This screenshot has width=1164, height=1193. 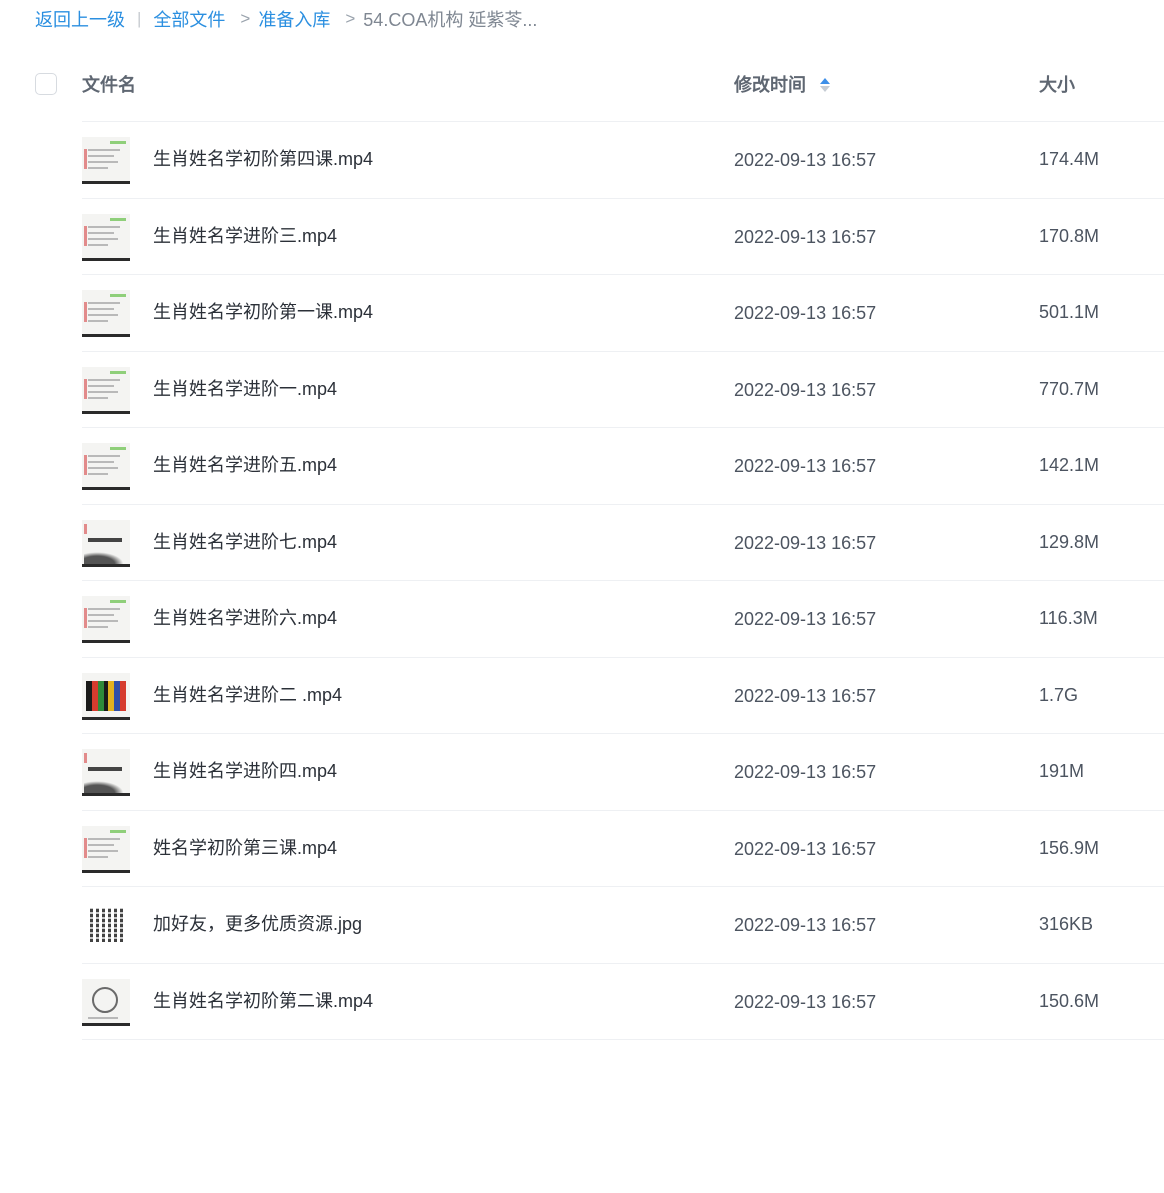 What do you see at coordinates (1062, 771) in the screenshot?
I see `file-size: 191M` at bounding box center [1062, 771].